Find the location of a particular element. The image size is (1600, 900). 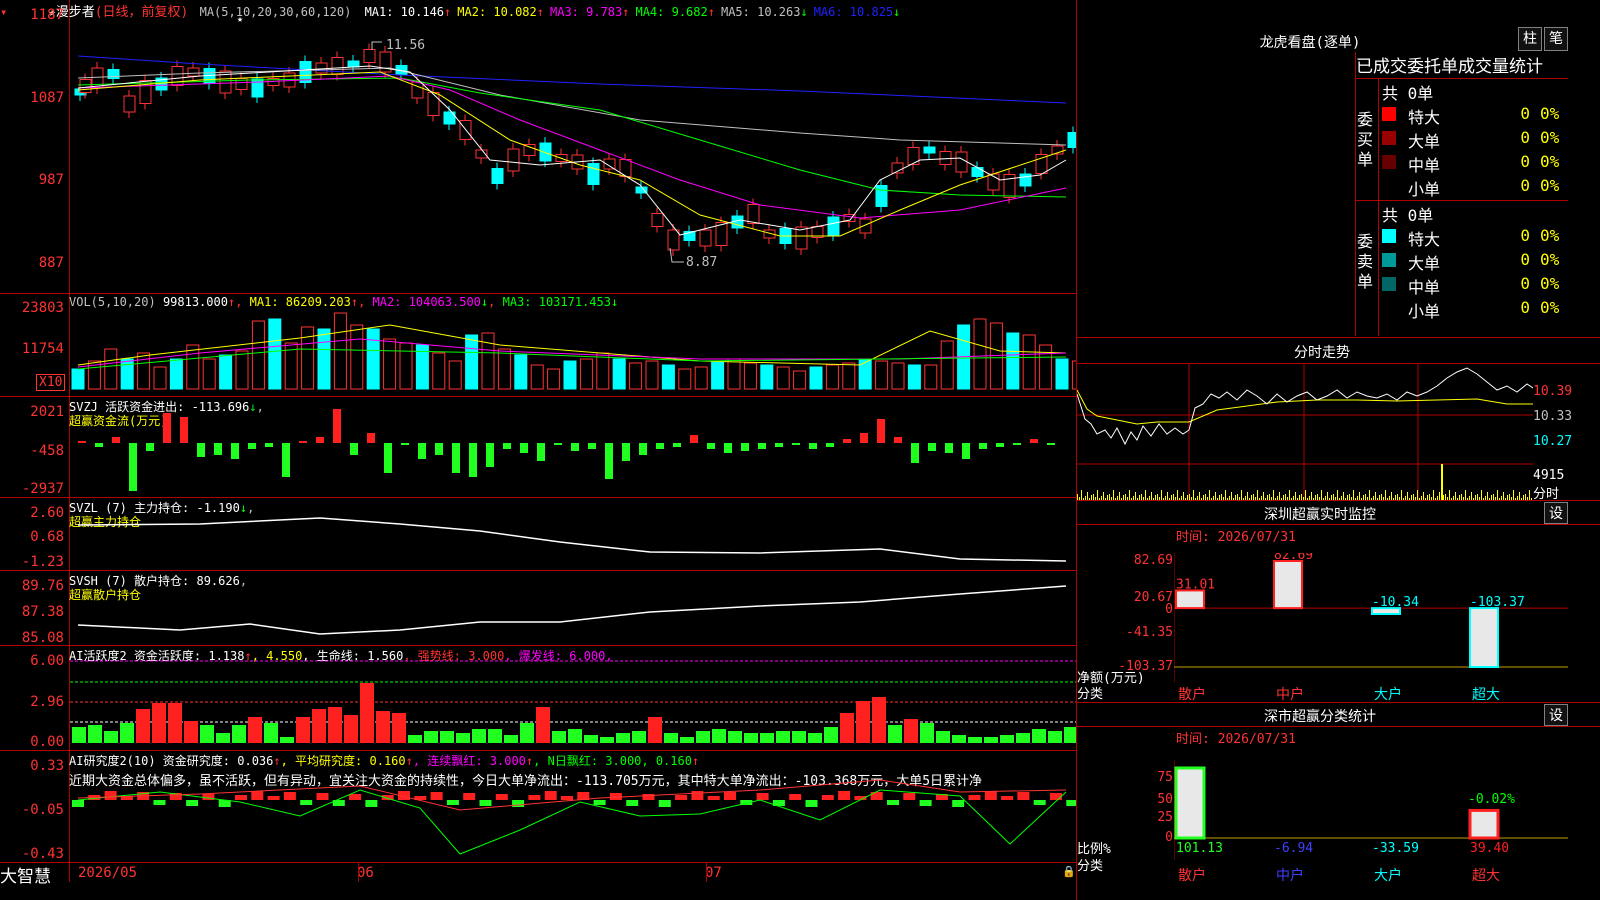

sell-row-label: 大单 is located at coordinates (1424, 263).